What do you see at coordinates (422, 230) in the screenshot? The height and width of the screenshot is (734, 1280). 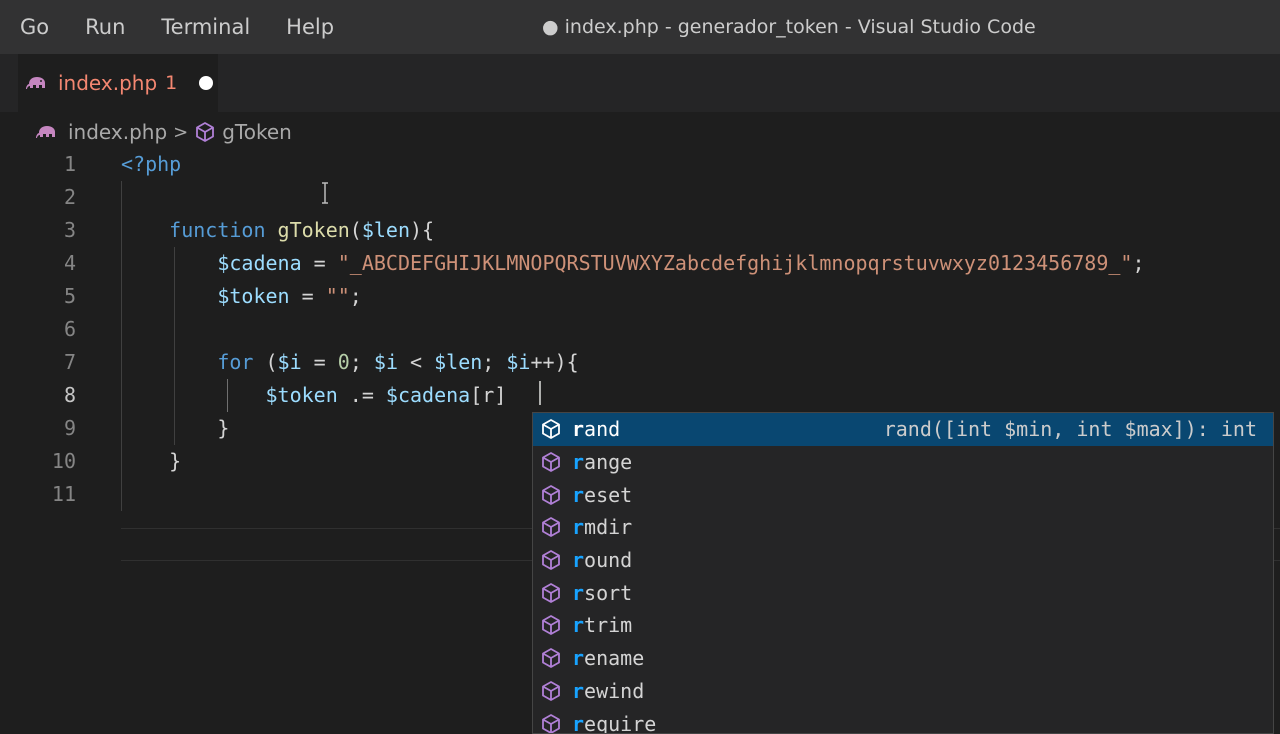 I see `code-token: ){` at bounding box center [422, 230].